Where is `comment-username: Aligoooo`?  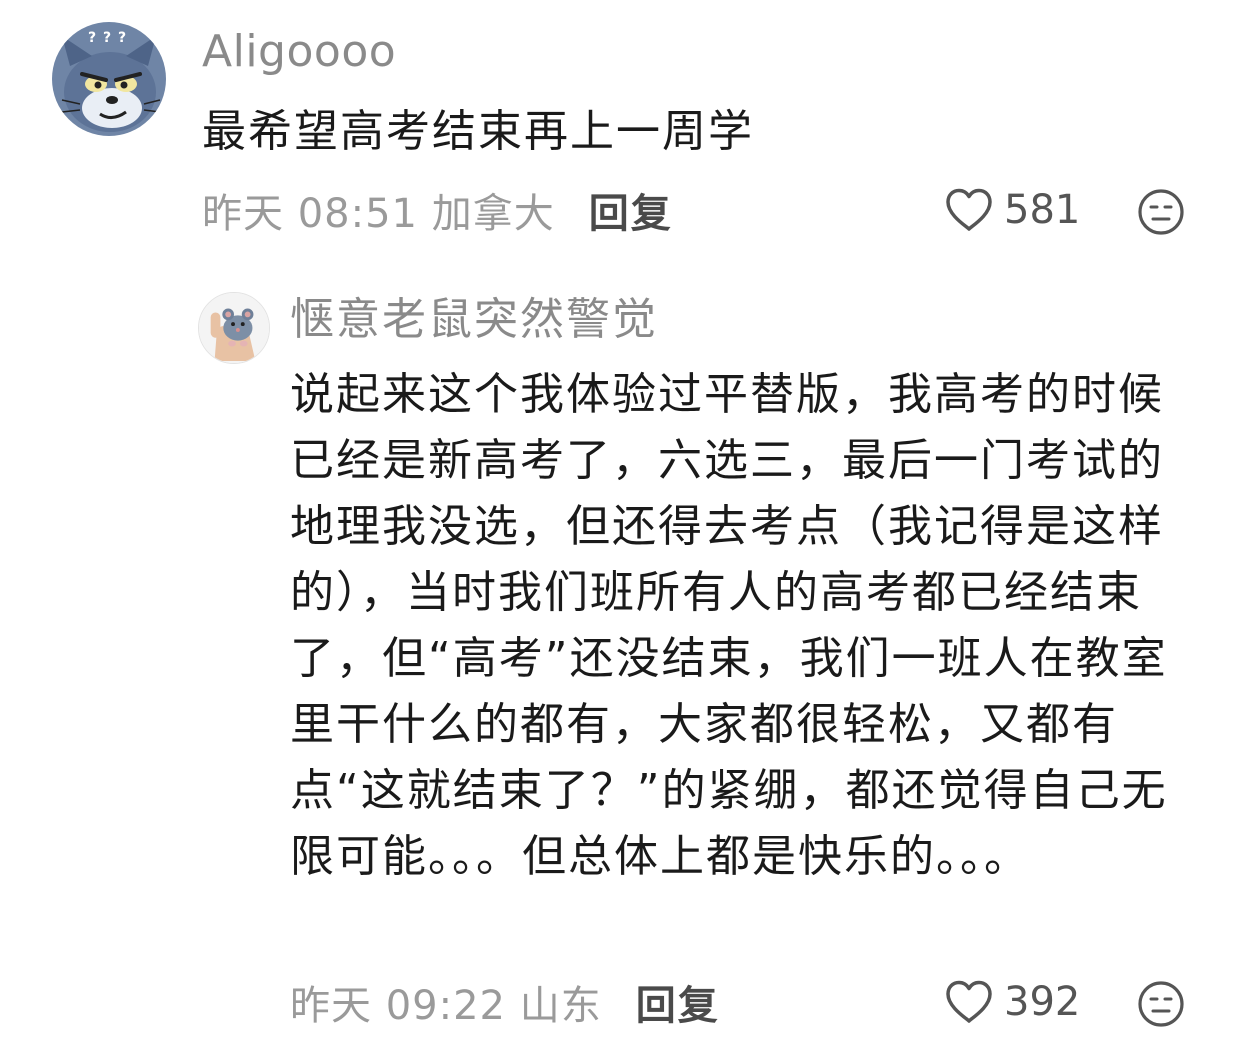
comment-username: Aligoooo is located at coordinates (299, 52).